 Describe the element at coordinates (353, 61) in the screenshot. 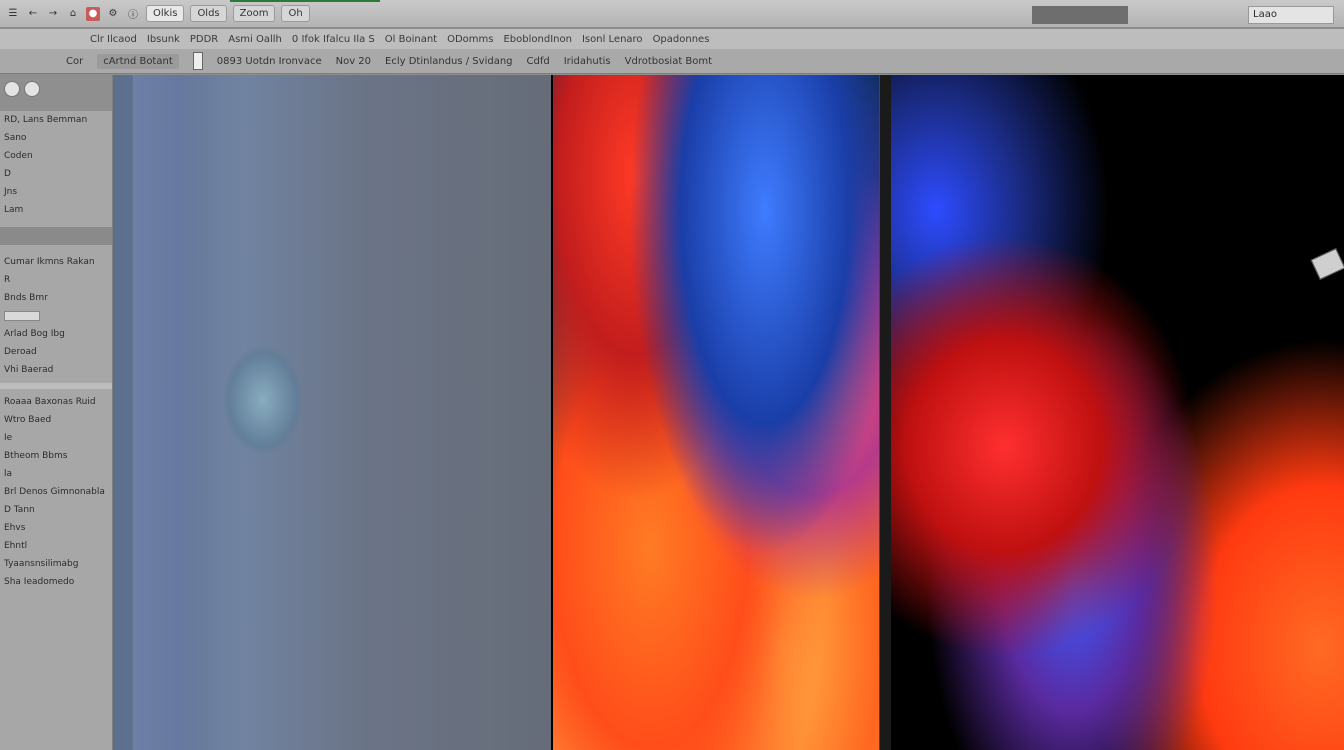

I see `options-field-3: Nov 20` at that location.